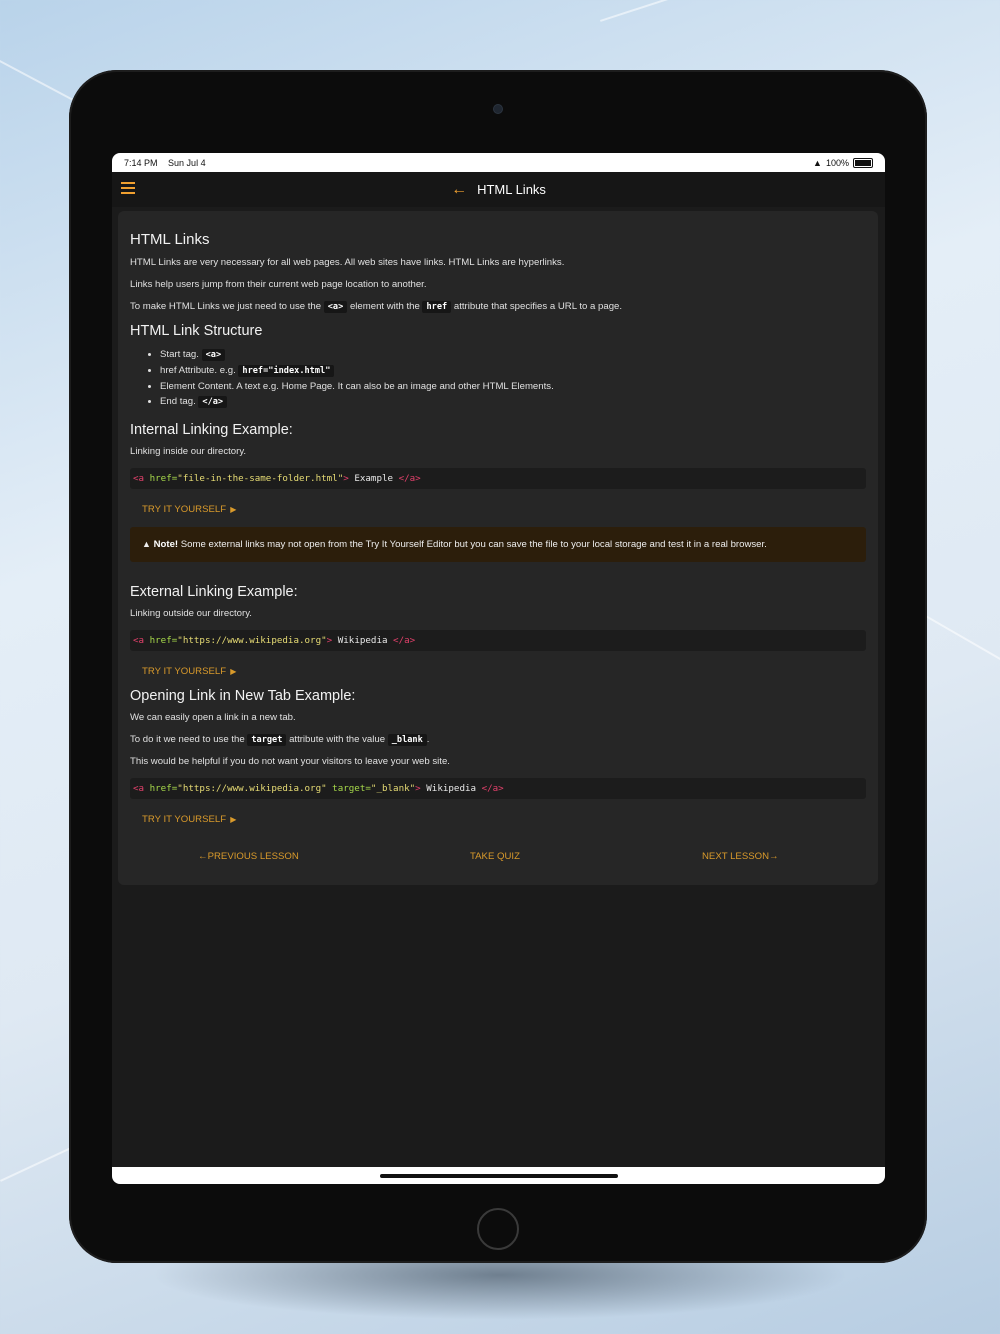 The width and height of the screenshot is (1000, 1334). I want to click on next-lesson-link: NEXT LESSON→, so click(740, 856).